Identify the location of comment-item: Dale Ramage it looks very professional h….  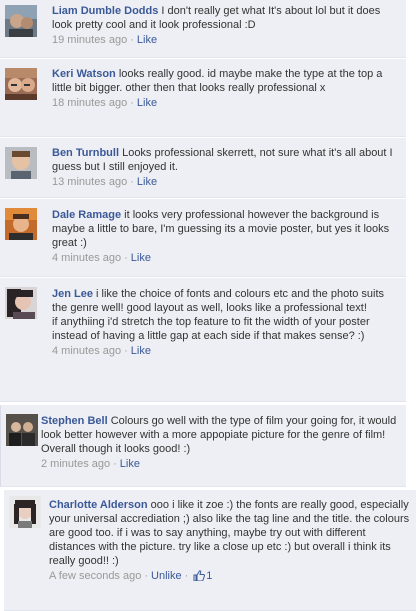
(203, 238).